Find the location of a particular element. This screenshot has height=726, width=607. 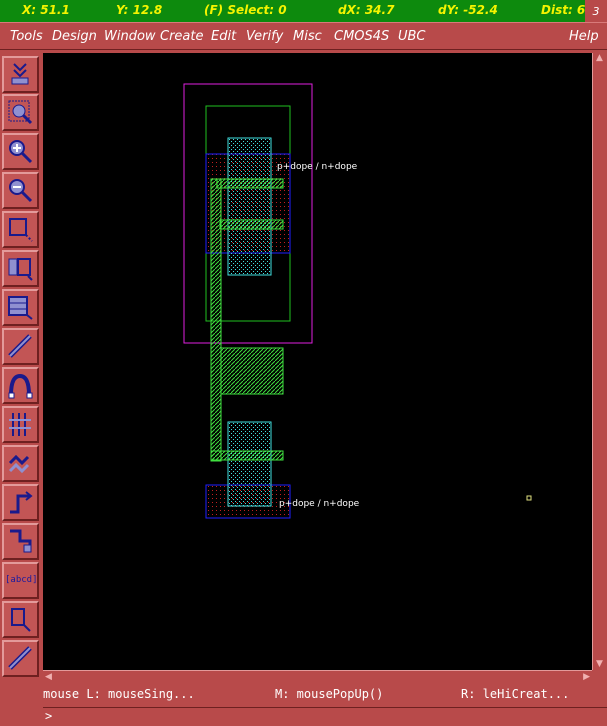

horizontal-scrollbar: ◀ ▶ is located at coordinates (317, 677).